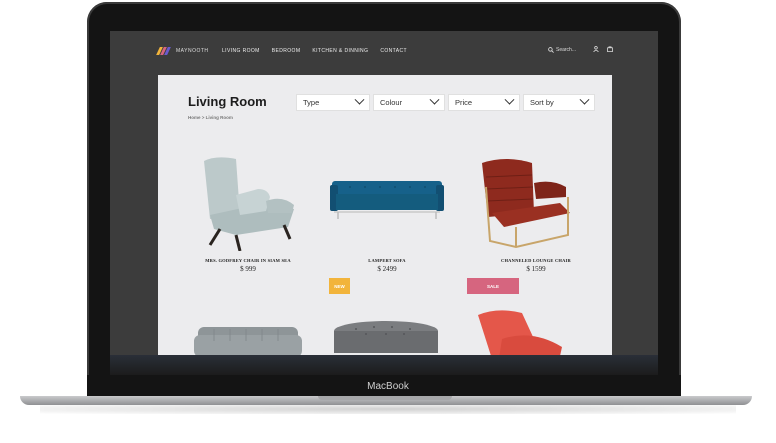 The height and width of the screenshot is (443, 776). Describe the element at coordinates (484, 102) in the screenshot. I see `filter-price: Price` at that location.